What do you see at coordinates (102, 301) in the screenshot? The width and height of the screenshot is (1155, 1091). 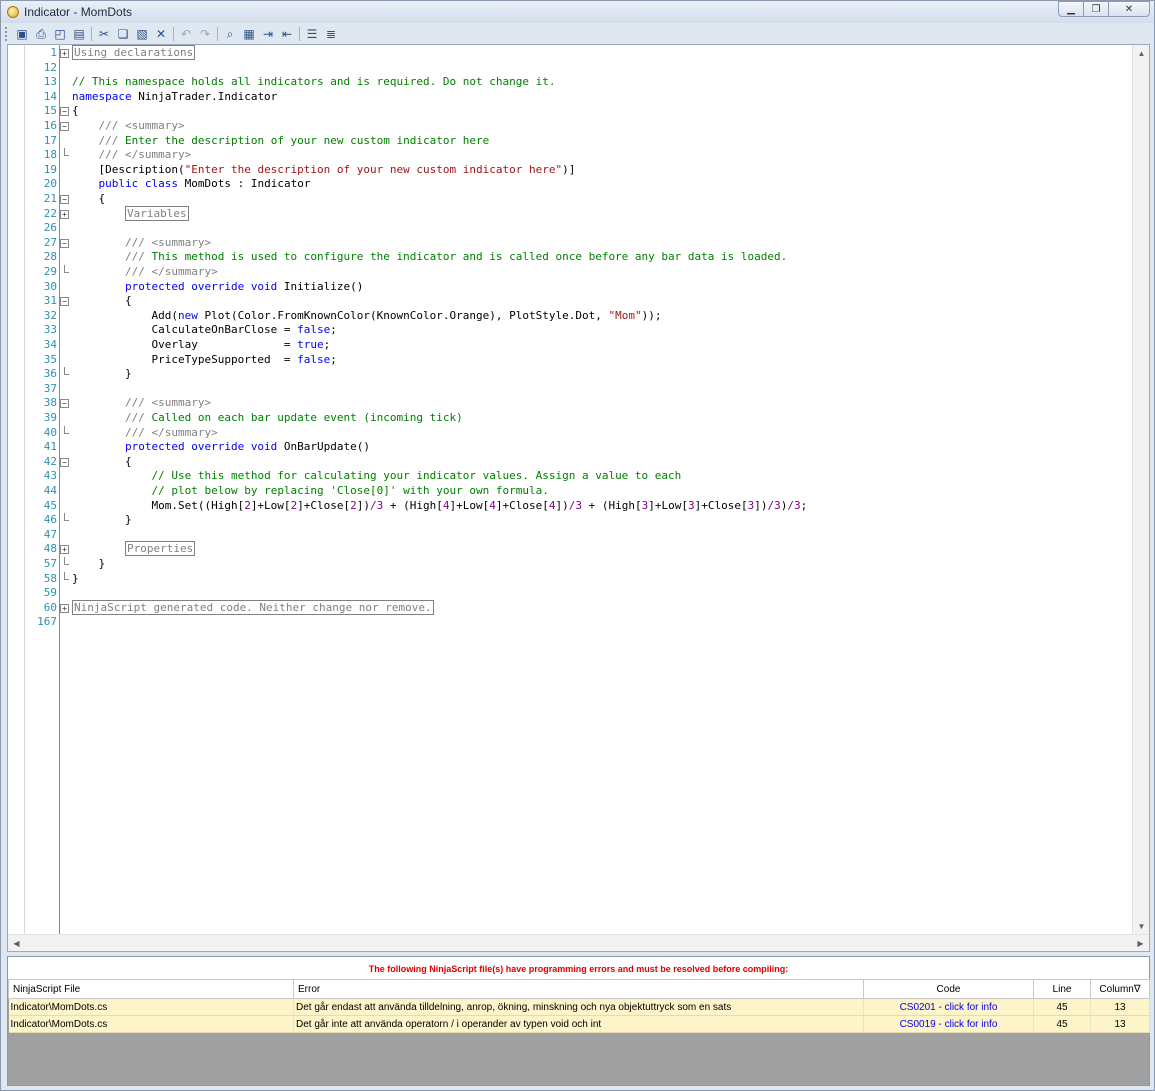 I see `code-text: {` at bounding box center [102, 301].